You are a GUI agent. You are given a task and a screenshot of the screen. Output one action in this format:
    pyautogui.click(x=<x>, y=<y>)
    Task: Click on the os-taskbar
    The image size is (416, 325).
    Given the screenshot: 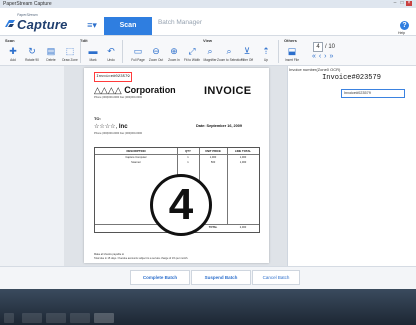 What is the action you would take?
    pyautogui.click(x=208, y=307)
    